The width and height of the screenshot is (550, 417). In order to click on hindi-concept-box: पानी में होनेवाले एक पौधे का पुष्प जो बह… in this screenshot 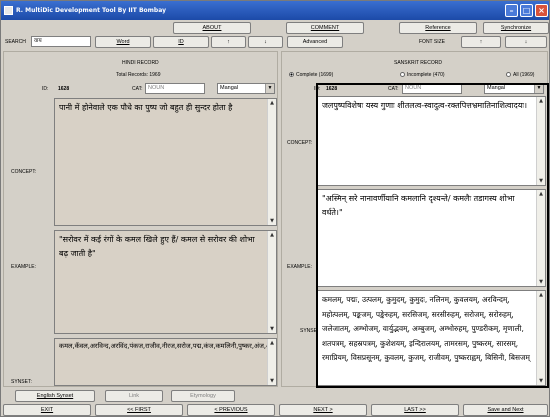, I will do `click(165, 162)`.